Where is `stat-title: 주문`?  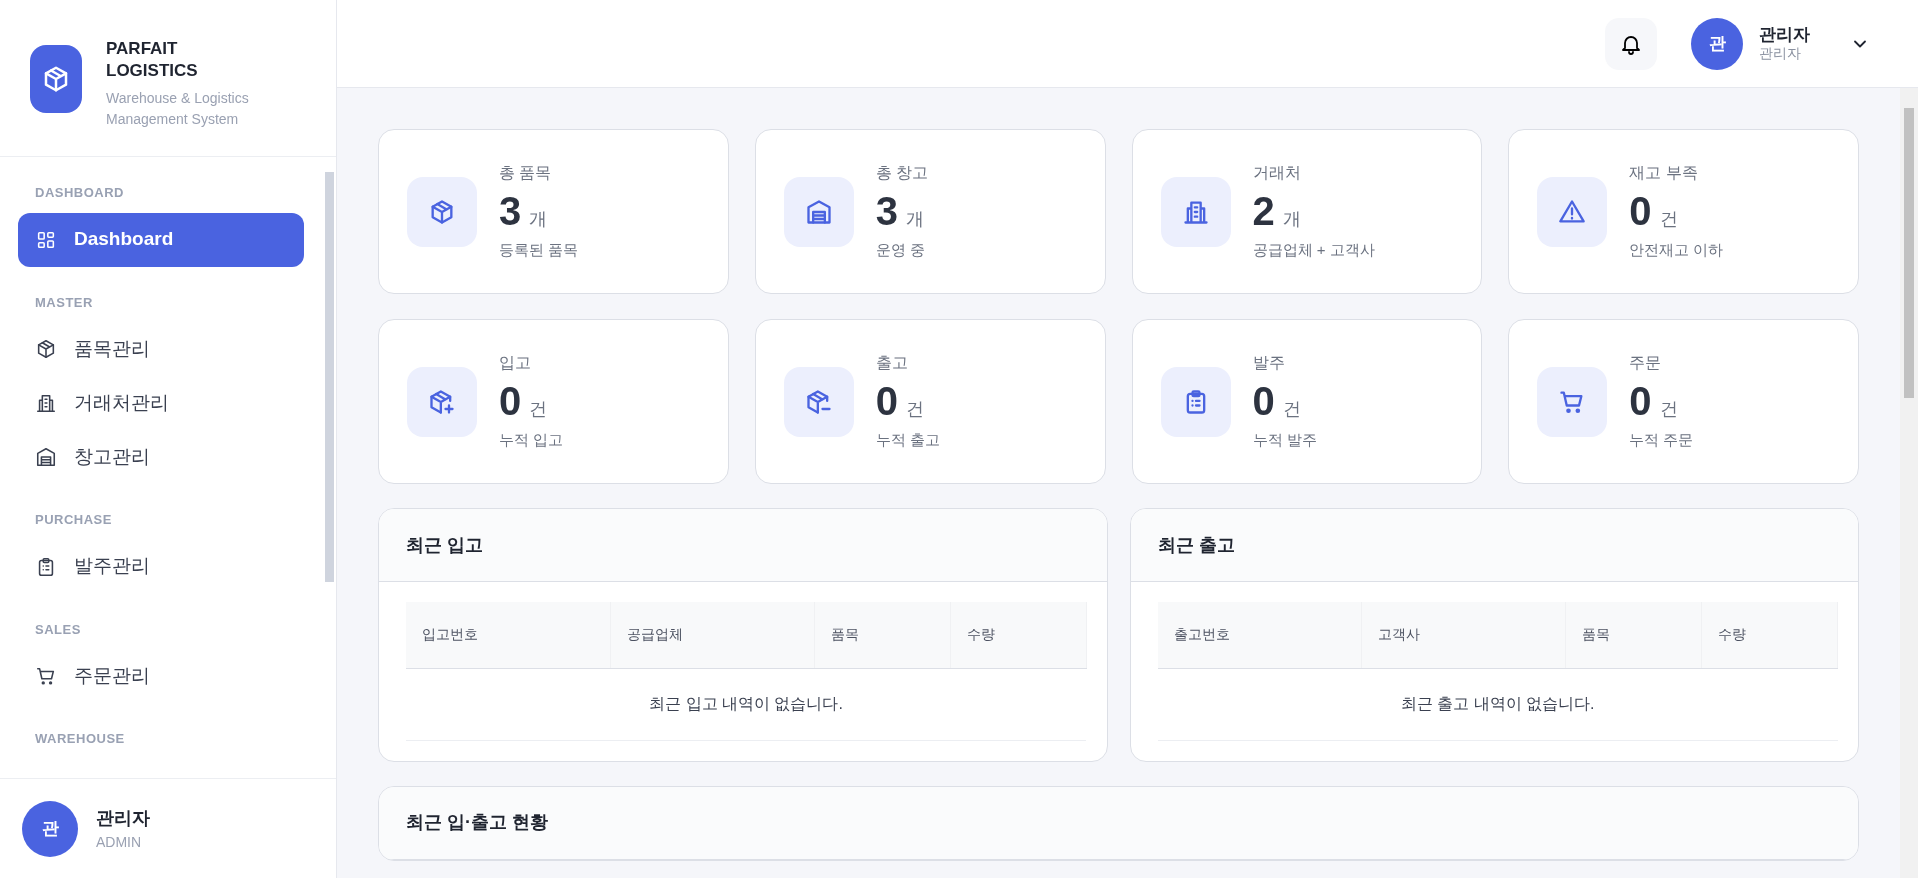 stat-title: 주문 is located at coordinates (1646, 363).